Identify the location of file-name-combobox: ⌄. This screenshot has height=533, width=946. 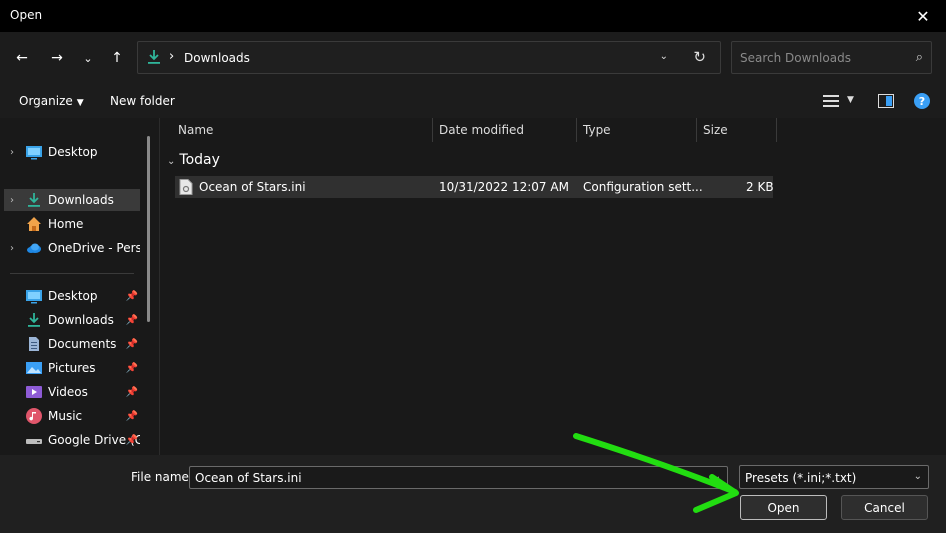
(458, 477).